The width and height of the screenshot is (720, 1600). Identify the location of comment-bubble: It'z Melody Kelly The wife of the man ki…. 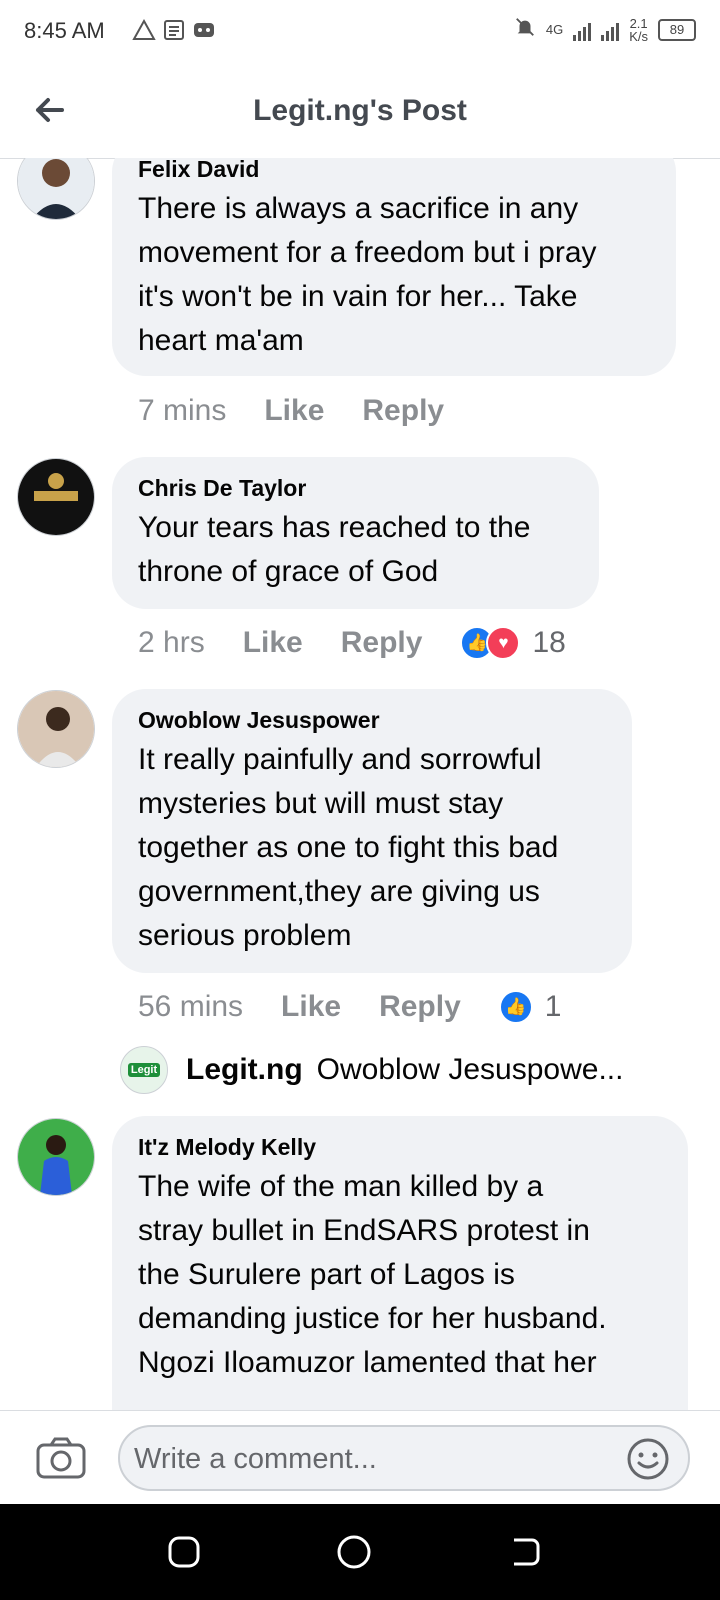
(400, 1263).